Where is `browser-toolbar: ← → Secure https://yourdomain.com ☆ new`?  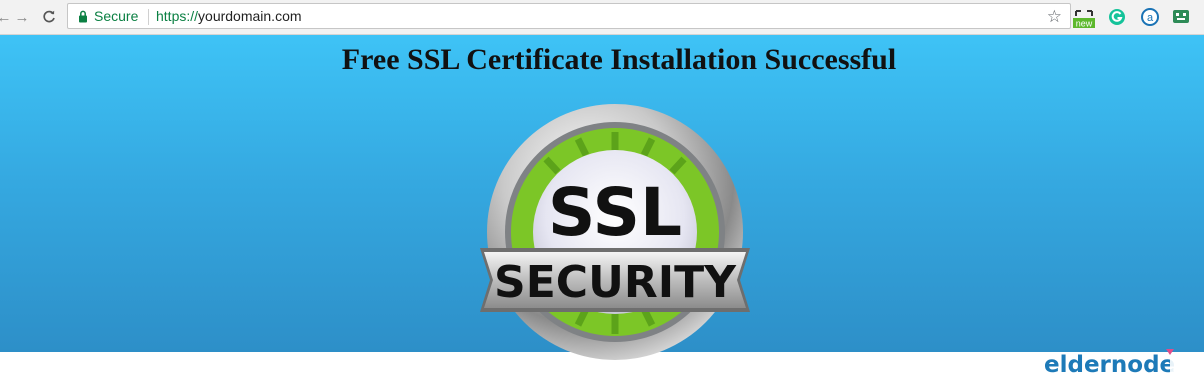 browser-toolbar: ← → Secure https://yourdomain.com ☆ new is located at coordinates (602, 17).